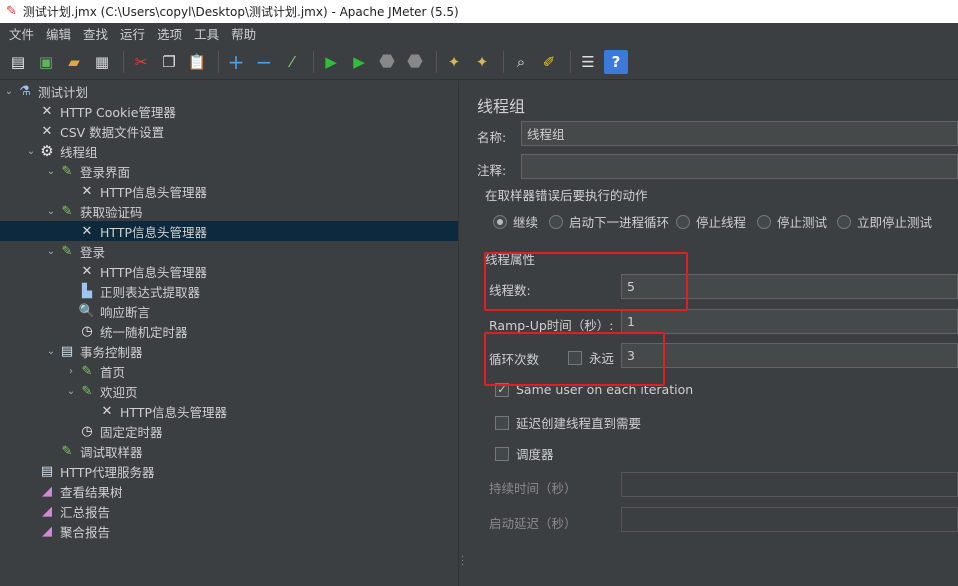  Describe the element at coordinates (454, 62) in the screenshot. I see `clear-icon: ✦` at that location.